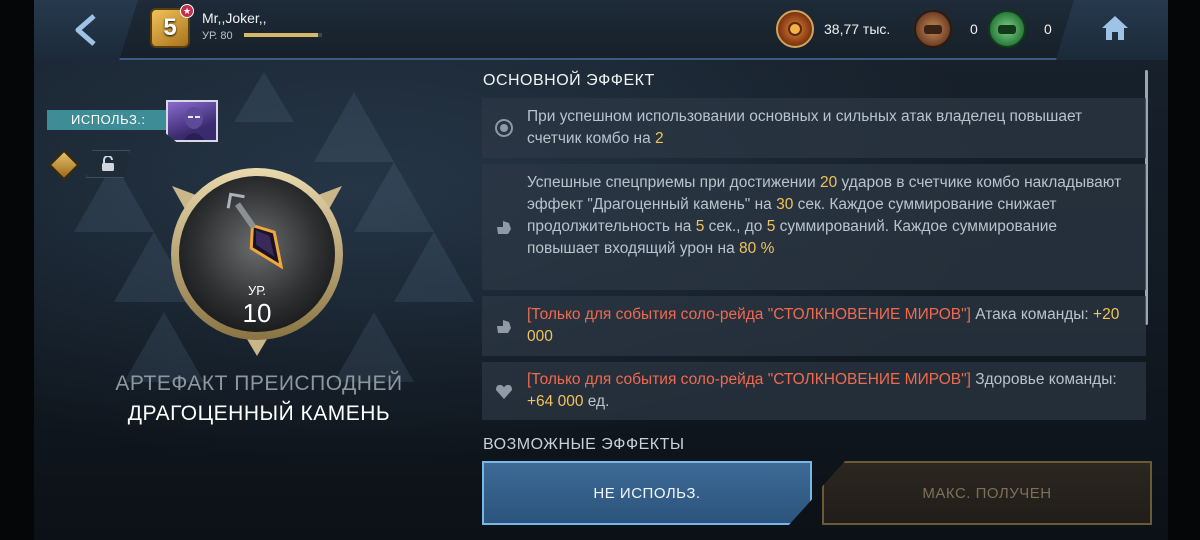 This screenshot has width=1200, height=540. What do you see at coordinates (234, 18) in the screenshot?
I see `player-name: Mr,,Joker,,` at bounding box center [234, 18].